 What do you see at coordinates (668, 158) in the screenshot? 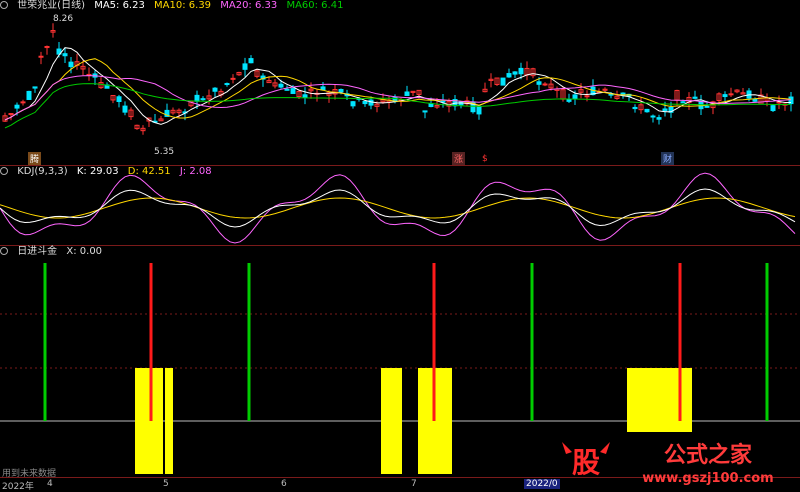
I see `event-tag-4: 财` at bounding box center [668, 158].